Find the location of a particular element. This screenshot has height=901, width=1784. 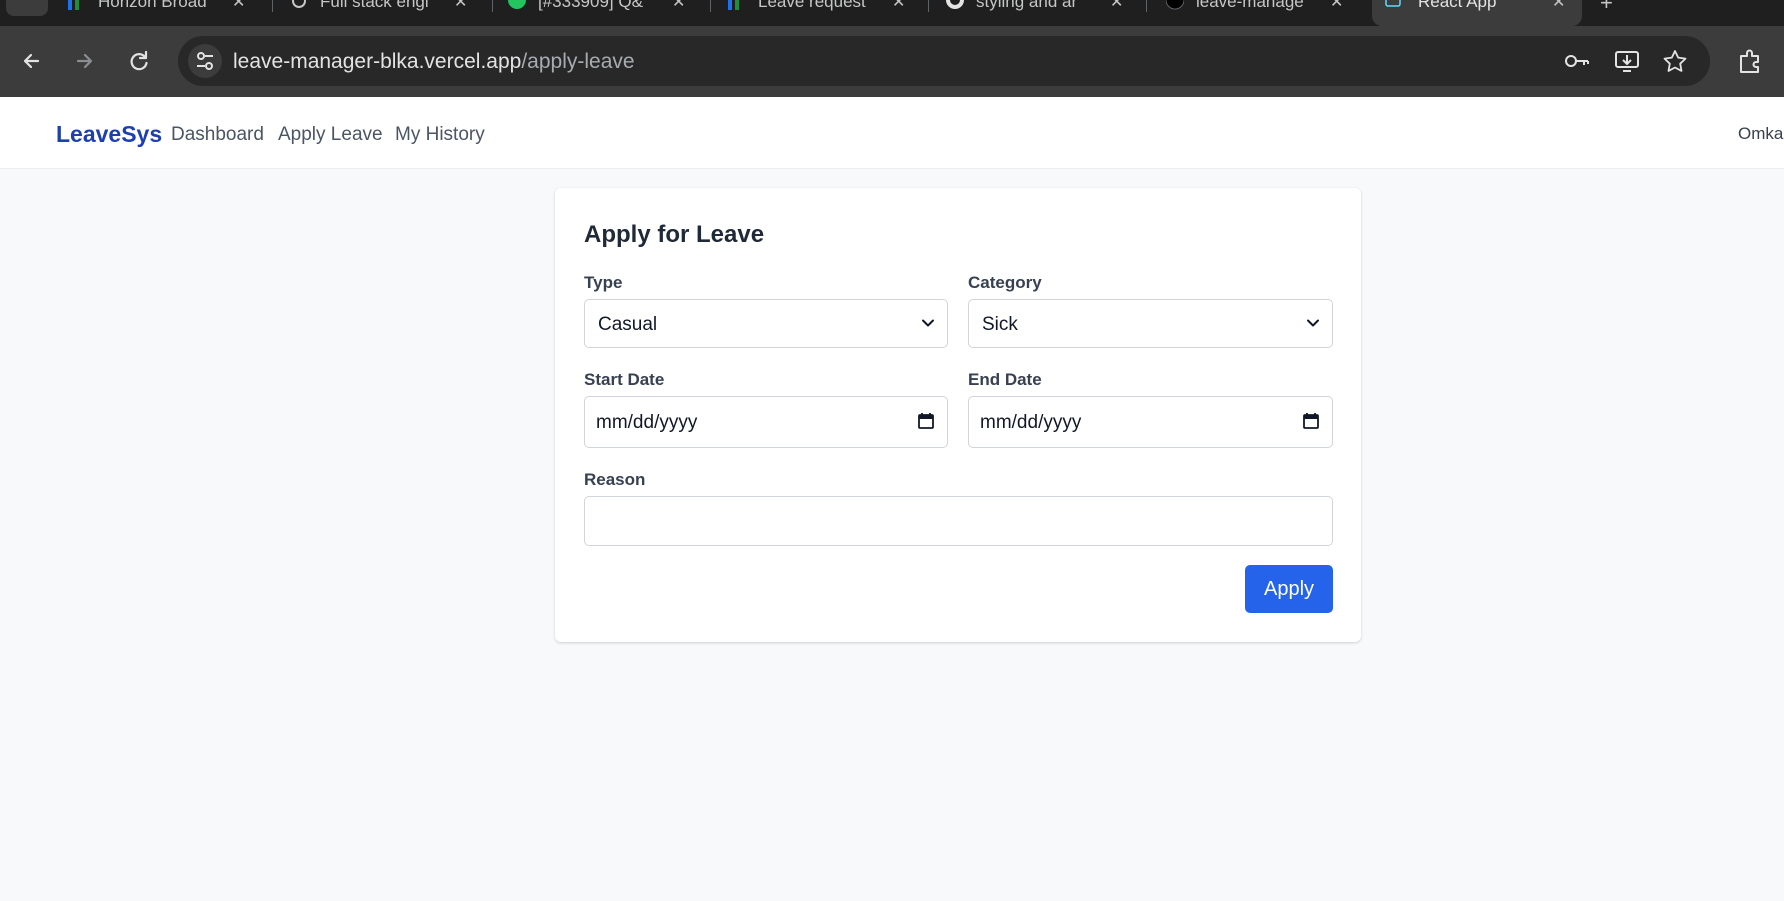

tab-title: Leave request is located at coordinates (812, 5).